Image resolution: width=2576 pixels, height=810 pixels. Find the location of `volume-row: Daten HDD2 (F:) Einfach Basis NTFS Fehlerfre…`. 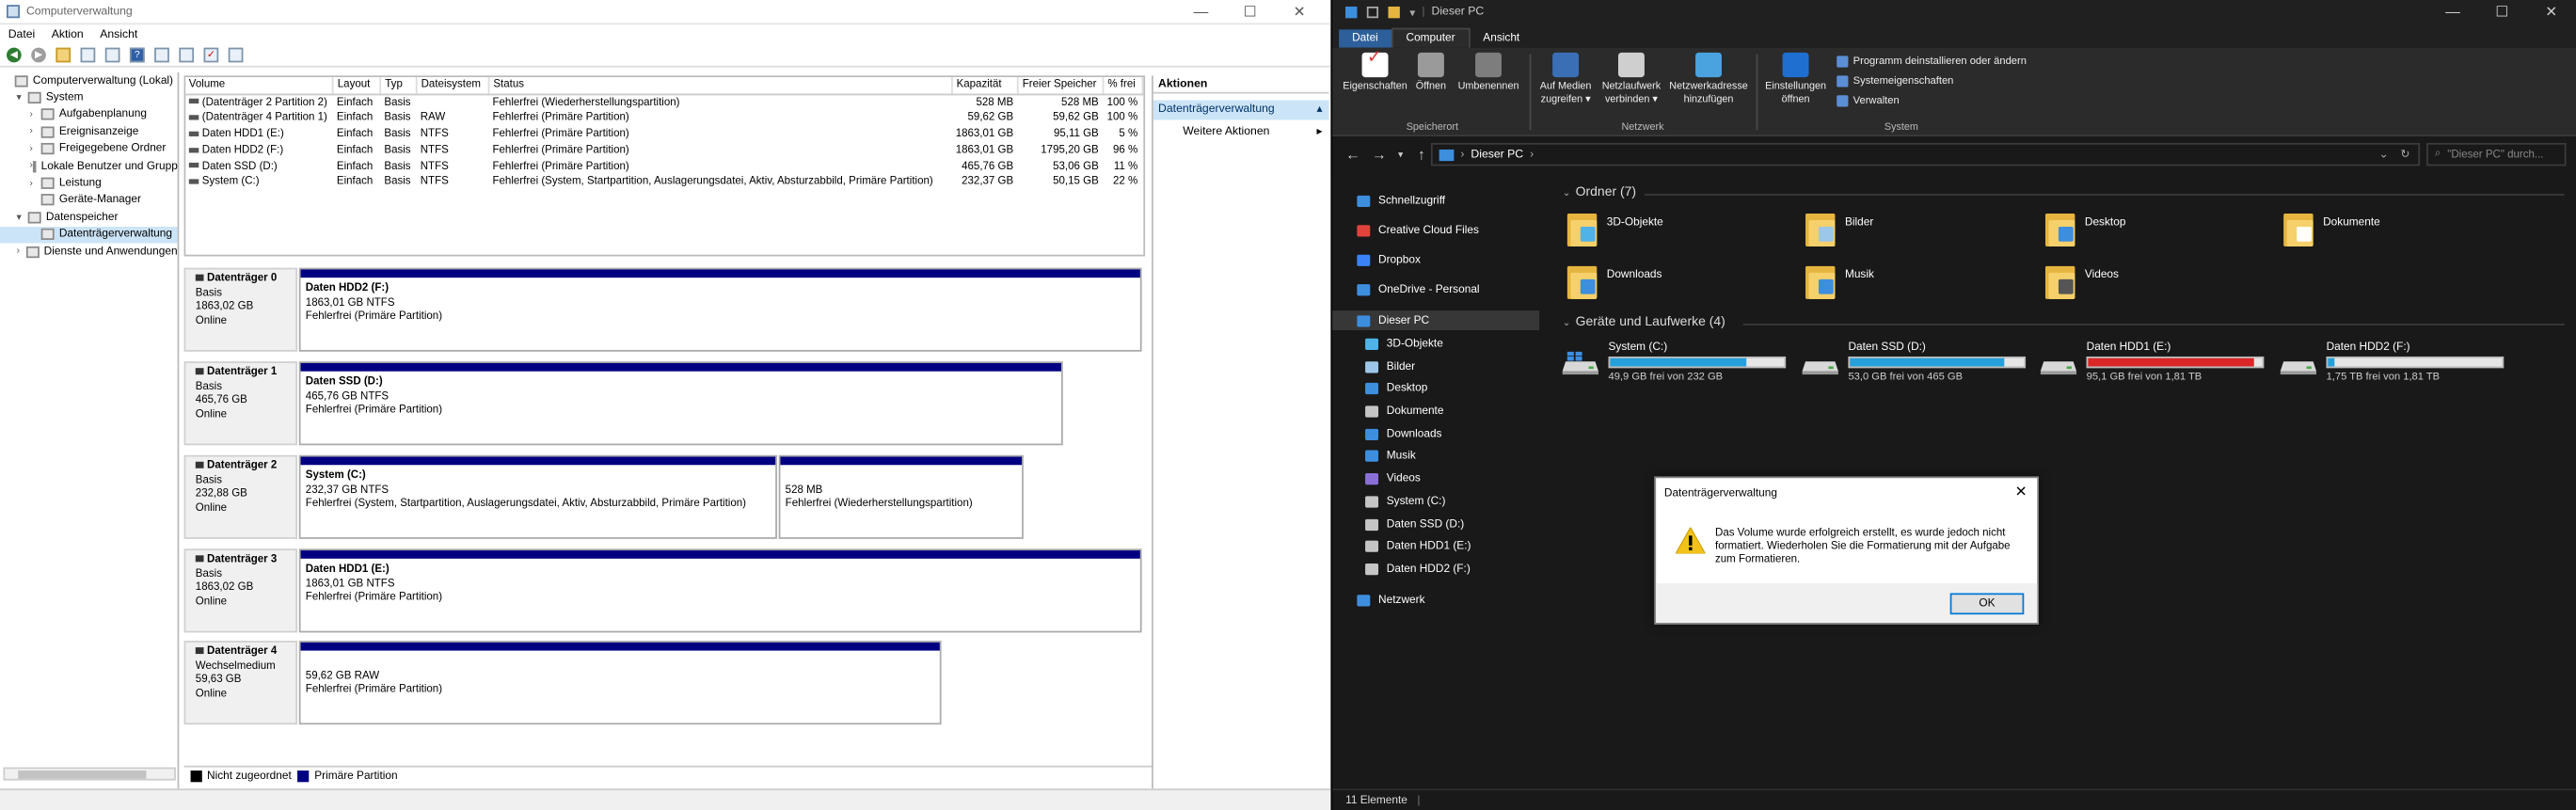

volume-row: Daten HDD2 (F:) Einfach Basis NTFS Fehlerfre… is located at coordinates (663, 150).